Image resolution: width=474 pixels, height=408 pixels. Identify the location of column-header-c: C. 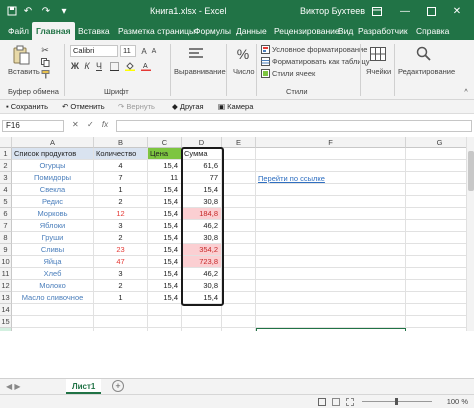
(165, 142).